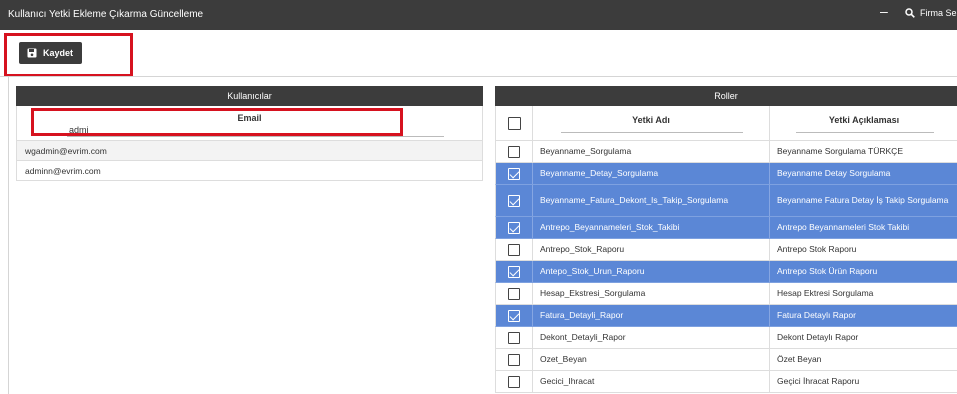 Image resolution: width=957 pixels, height=394 pixels. Describe the element at coordinates (651, 315) in the screenshot. I see `role-name: Fatura_Detayli_Rapor` at that location.